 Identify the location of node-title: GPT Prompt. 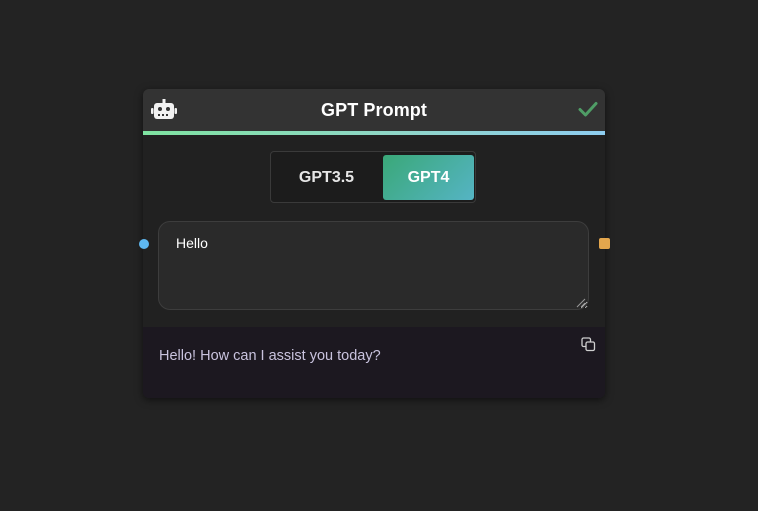
(373, 109).